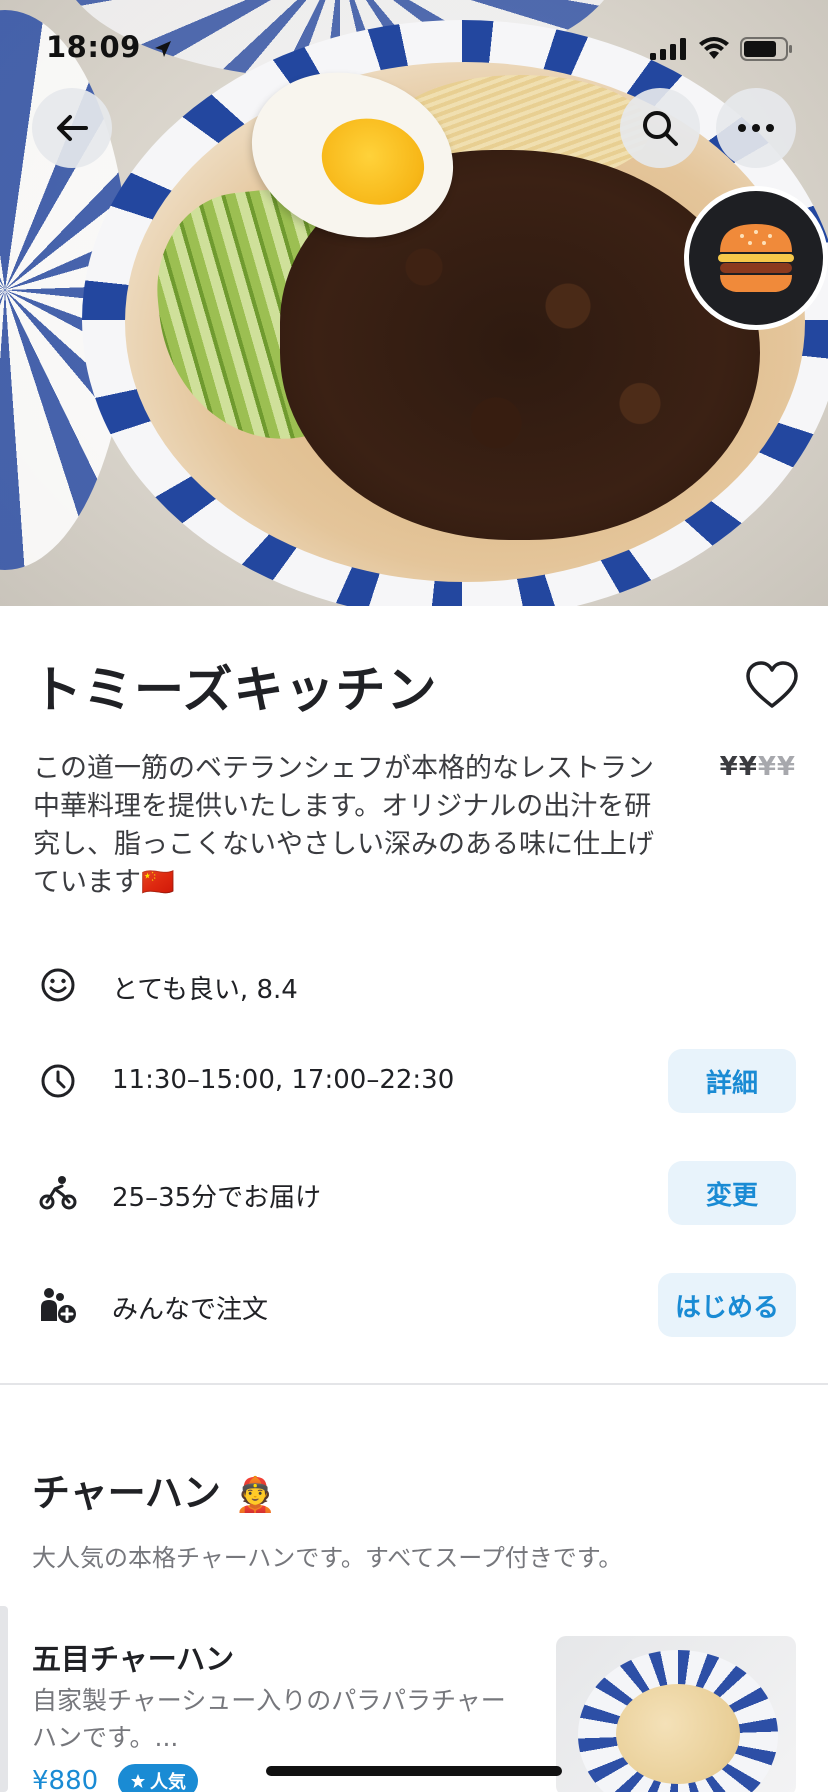  I want to click on restaurant-logo, so click(756, 258).